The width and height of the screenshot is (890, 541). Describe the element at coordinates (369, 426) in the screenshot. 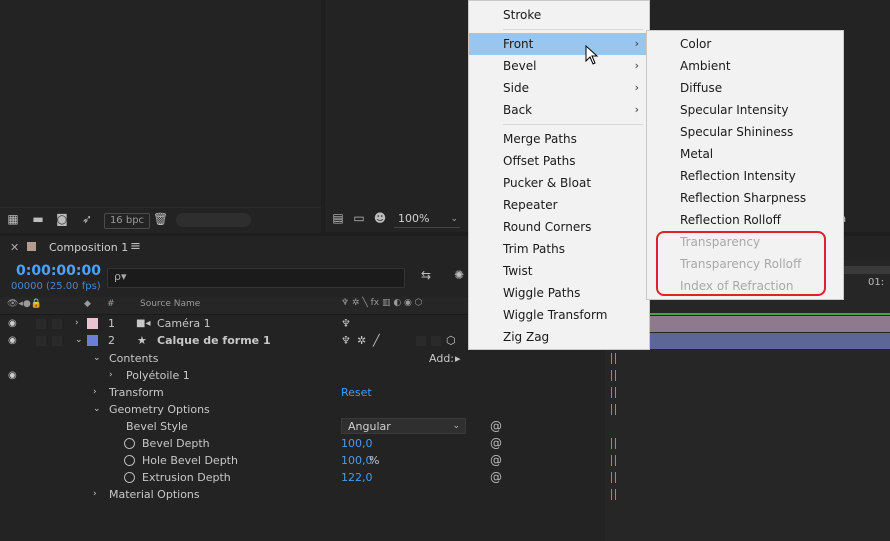

I see `bevel-style-value: Angular` at that location.